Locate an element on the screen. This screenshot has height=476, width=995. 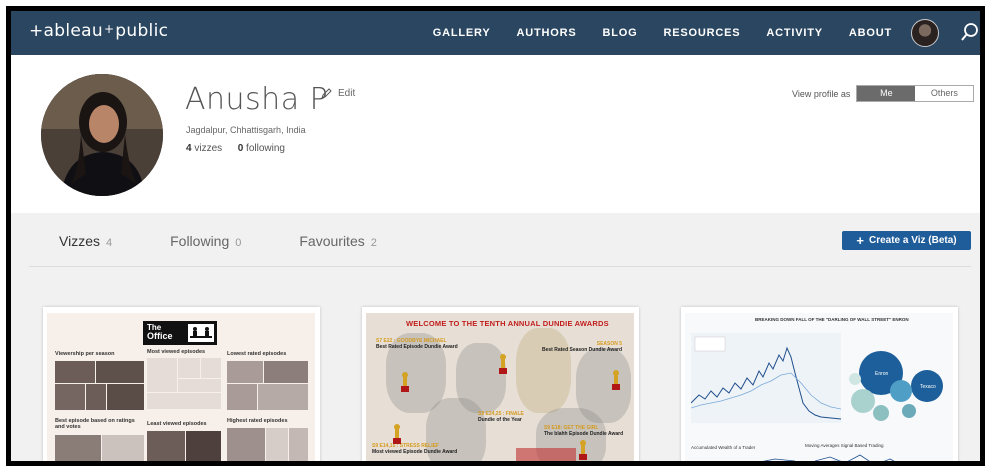
edit-profile-link: Edit is located at coordinates (338, 93).